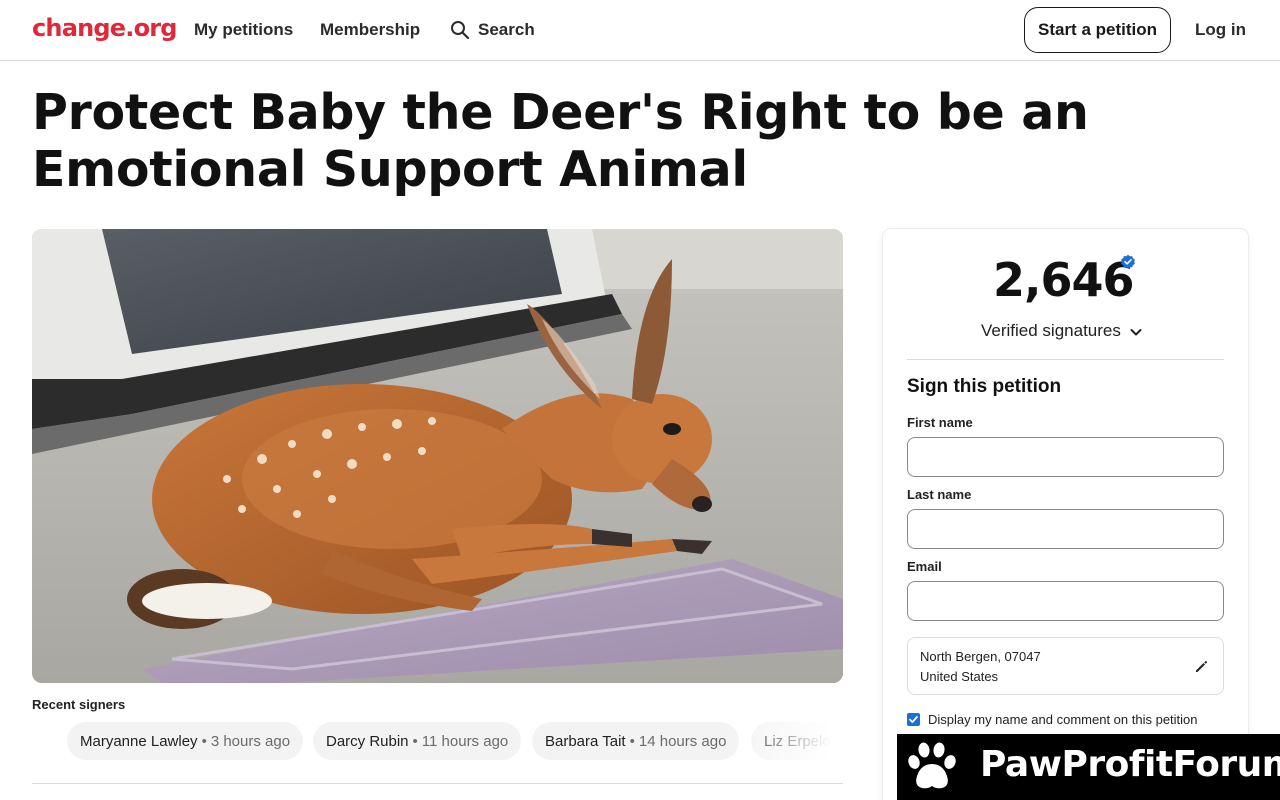 The image size is (1280, 800). Describe the element at coordinates (1064, 280) in the screenshot. I see `signature-count: 2,646` at that location.